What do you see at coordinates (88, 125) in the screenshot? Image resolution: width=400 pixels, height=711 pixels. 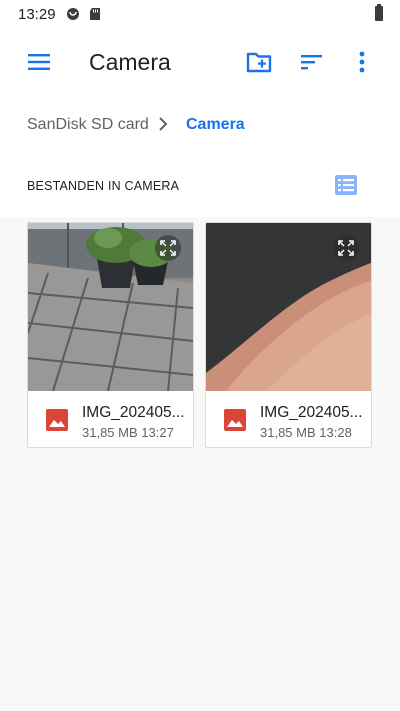 I see `breadcrumb-root: SanDisk SD card` at bounding box center [88, 125].